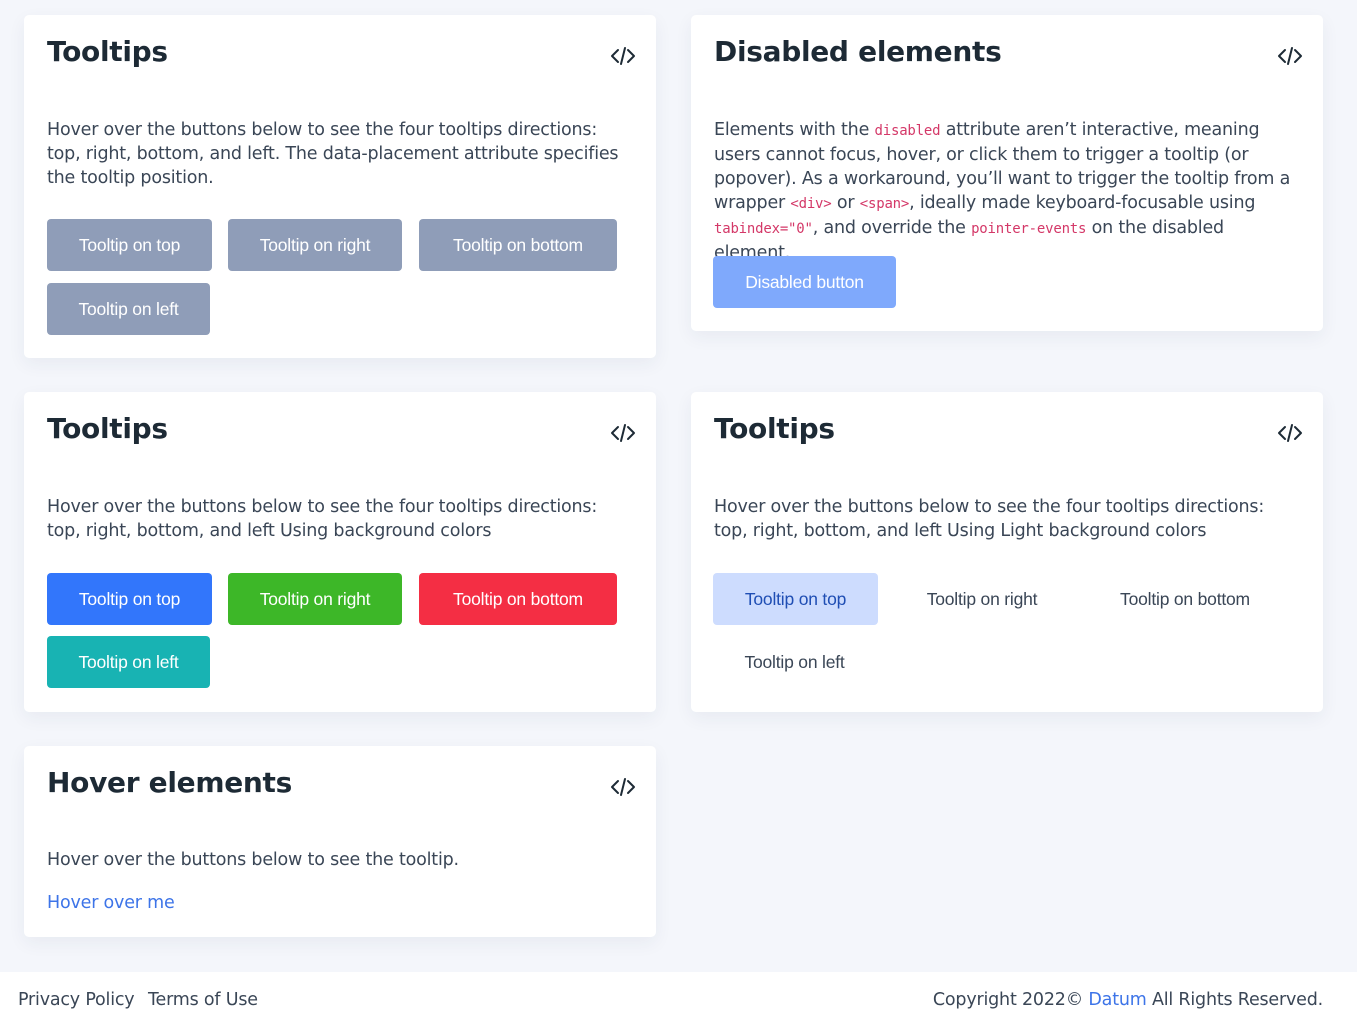 The height and width of the screenshot is (1029, 1357). Describe the element at coordinates (884, 204) in the screenshot. I see `code-span: <span>` at that location.